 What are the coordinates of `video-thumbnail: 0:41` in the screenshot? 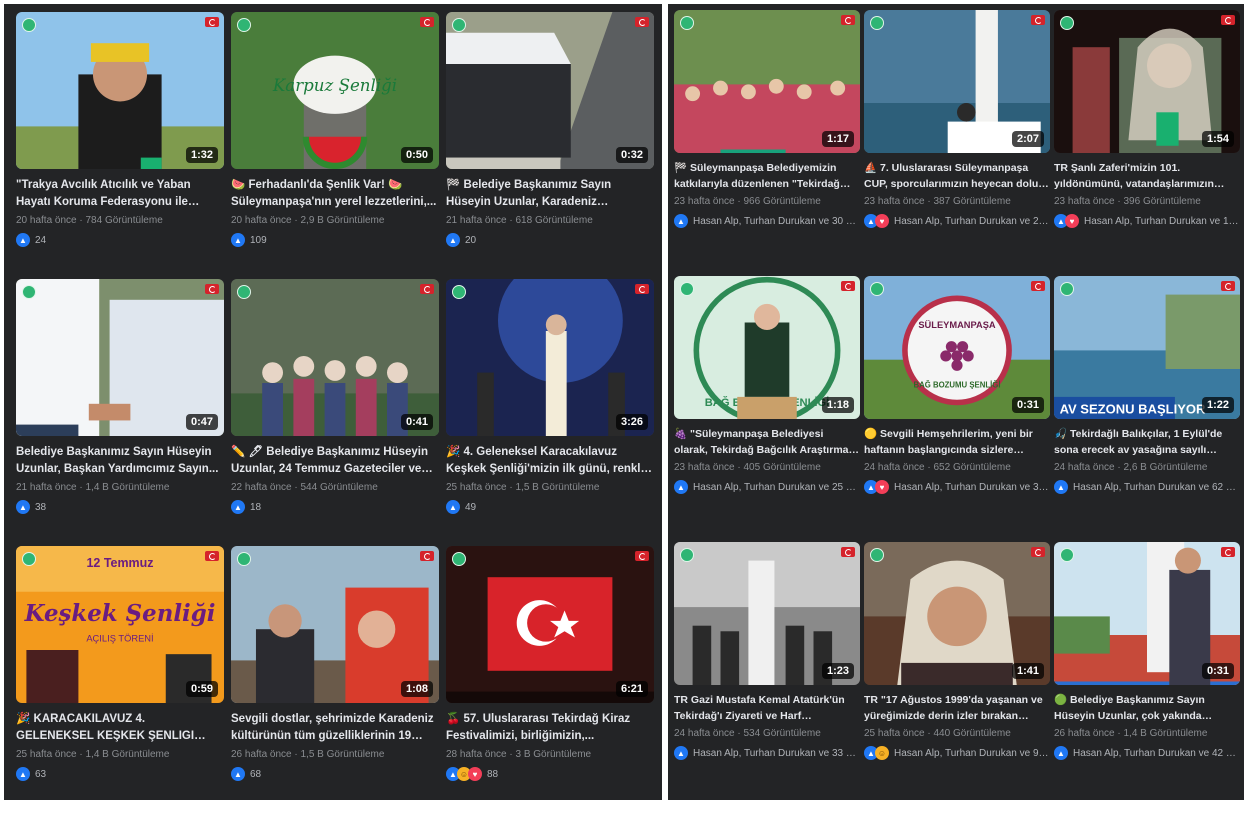 It's located at (335, 357).